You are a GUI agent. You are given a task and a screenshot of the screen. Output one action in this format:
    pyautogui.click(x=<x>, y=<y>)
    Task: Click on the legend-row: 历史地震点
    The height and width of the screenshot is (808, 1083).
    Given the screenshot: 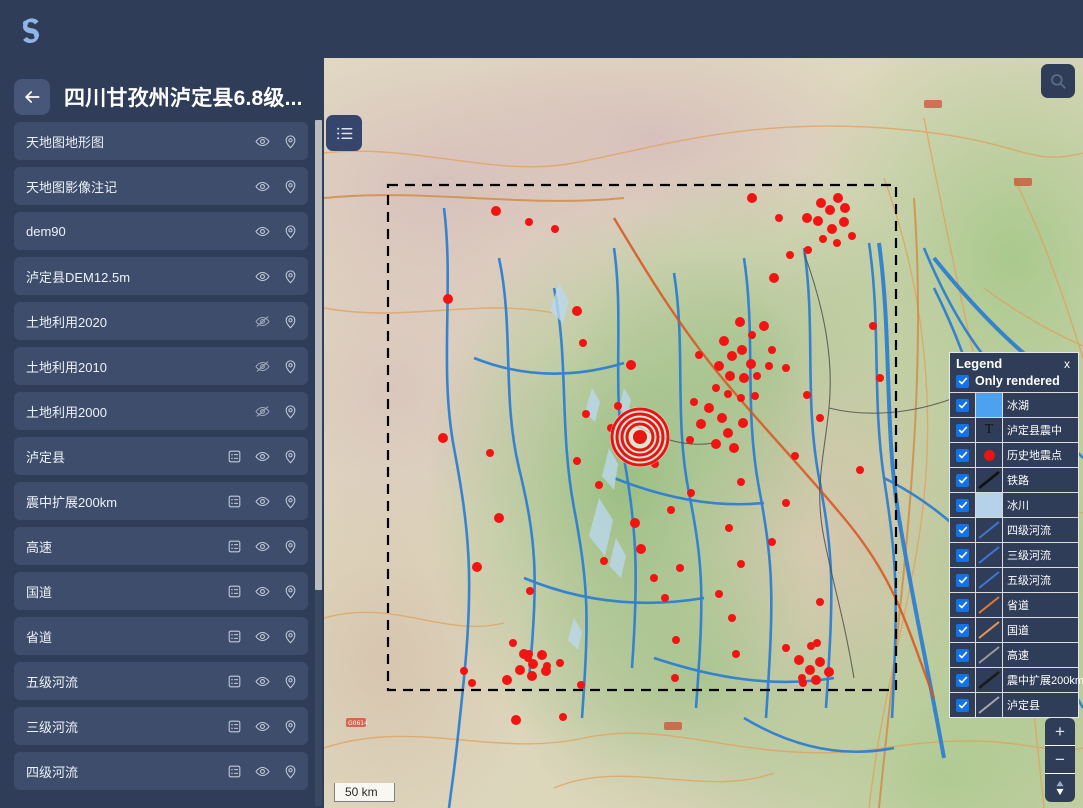 What is the action you would take?
    pyautogui.click(x=1014, y=454)
    